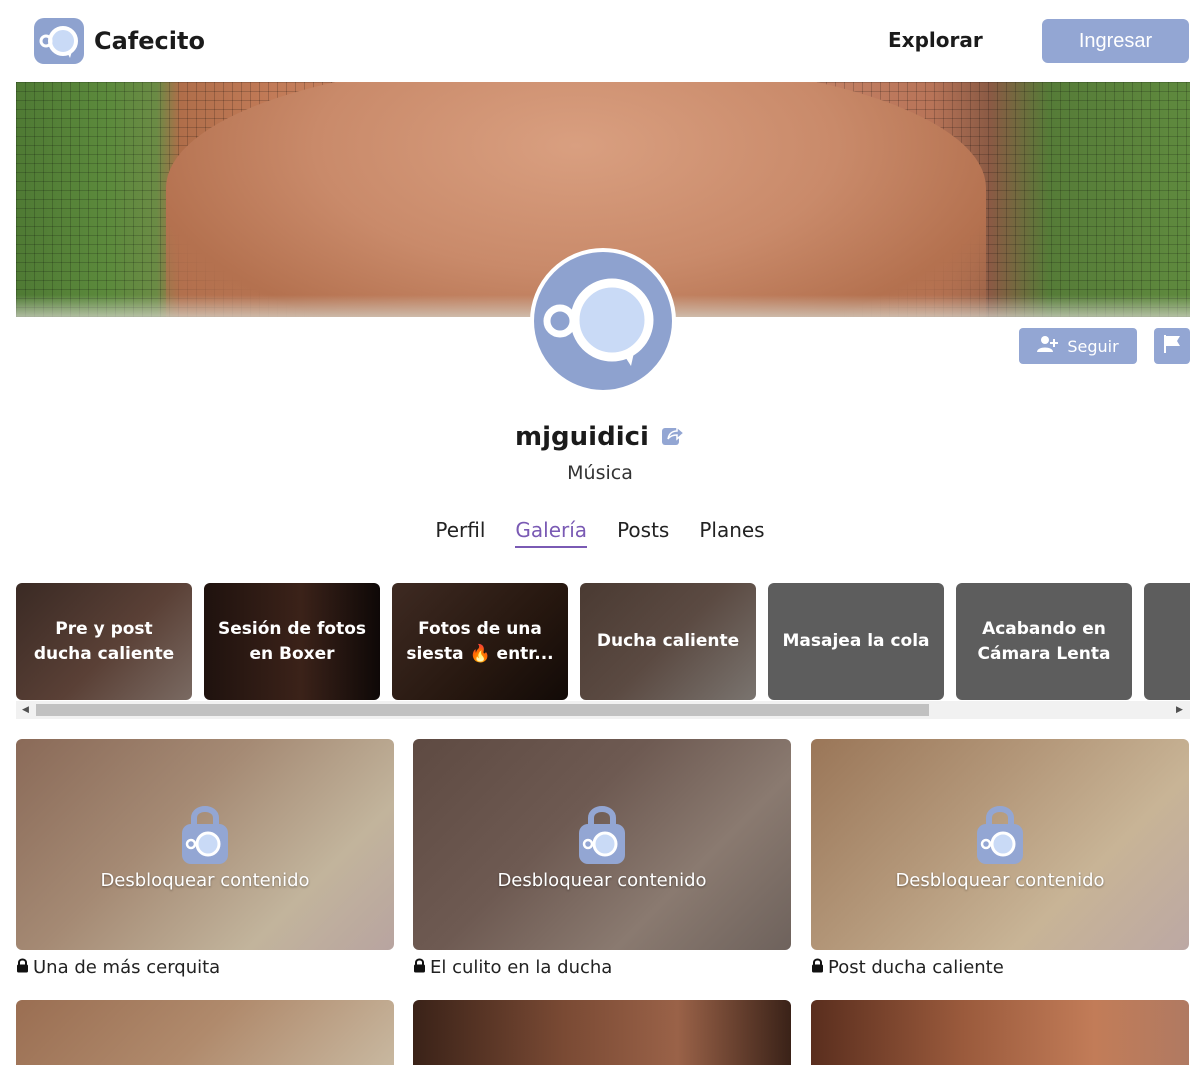 This screenshot has width=1200, height=1065. I want to click on username-row: mjguidici, so click(600, 437).